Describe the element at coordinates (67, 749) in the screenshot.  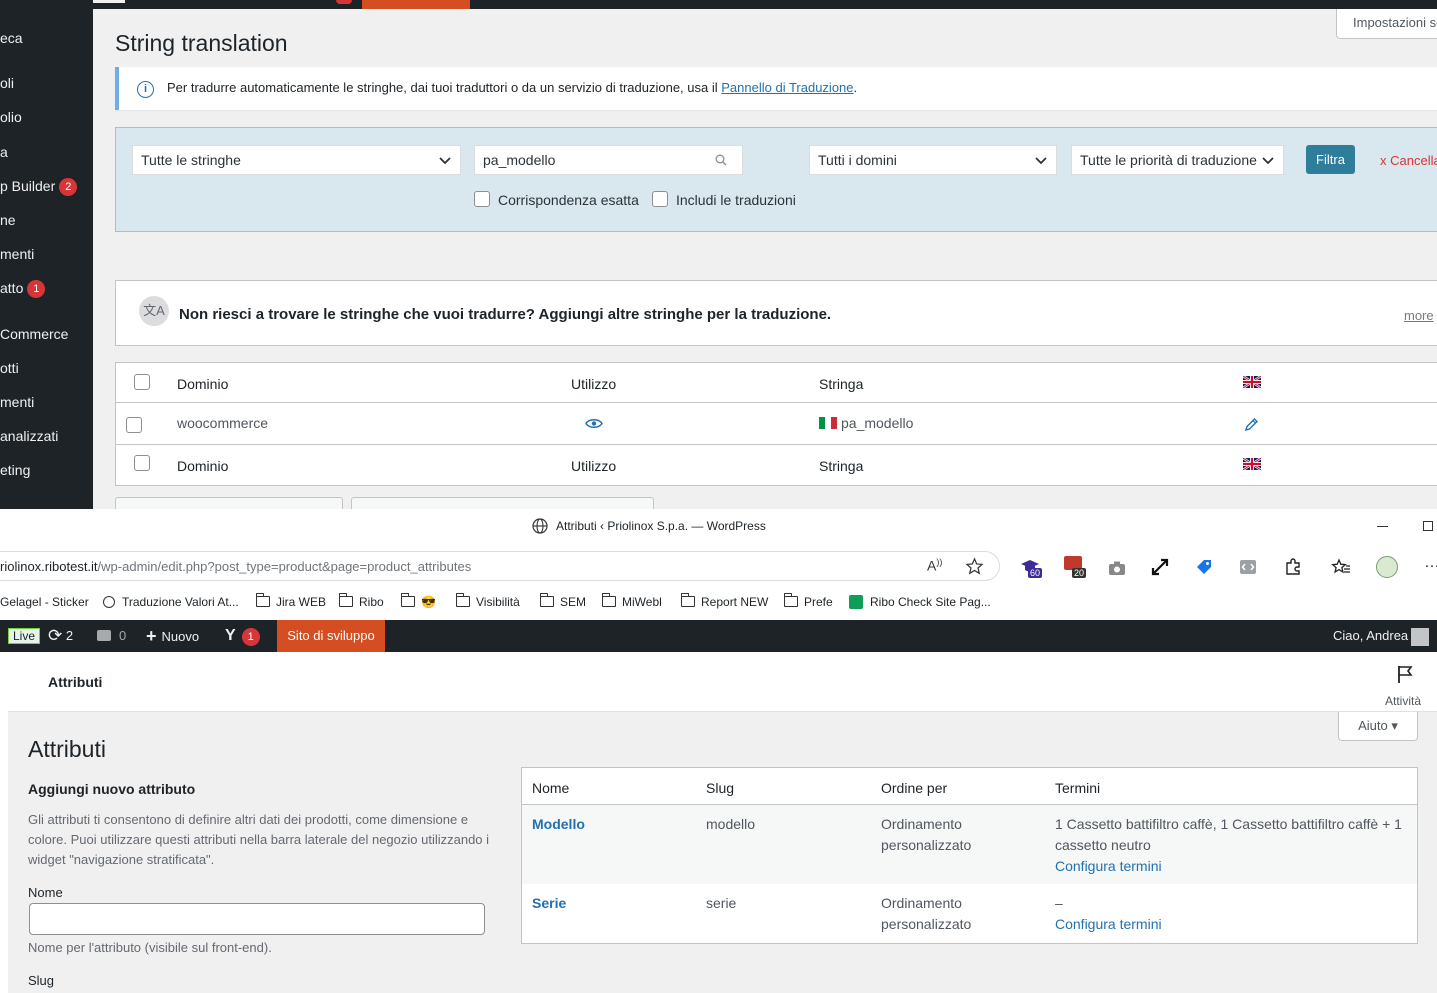
I see `page-title: Attributi` at that location.